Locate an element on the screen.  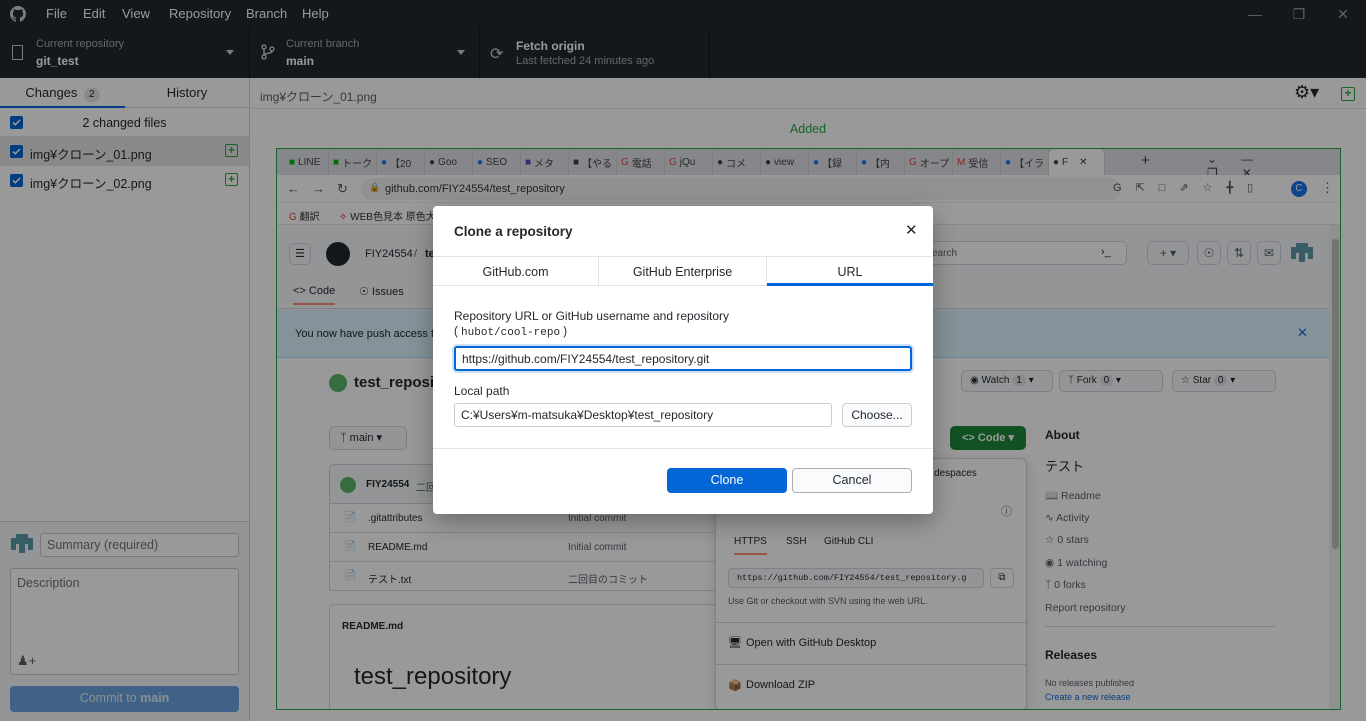
url-field-hint: ( hubot/cool-repo ) is located at coordinates (510, 332).